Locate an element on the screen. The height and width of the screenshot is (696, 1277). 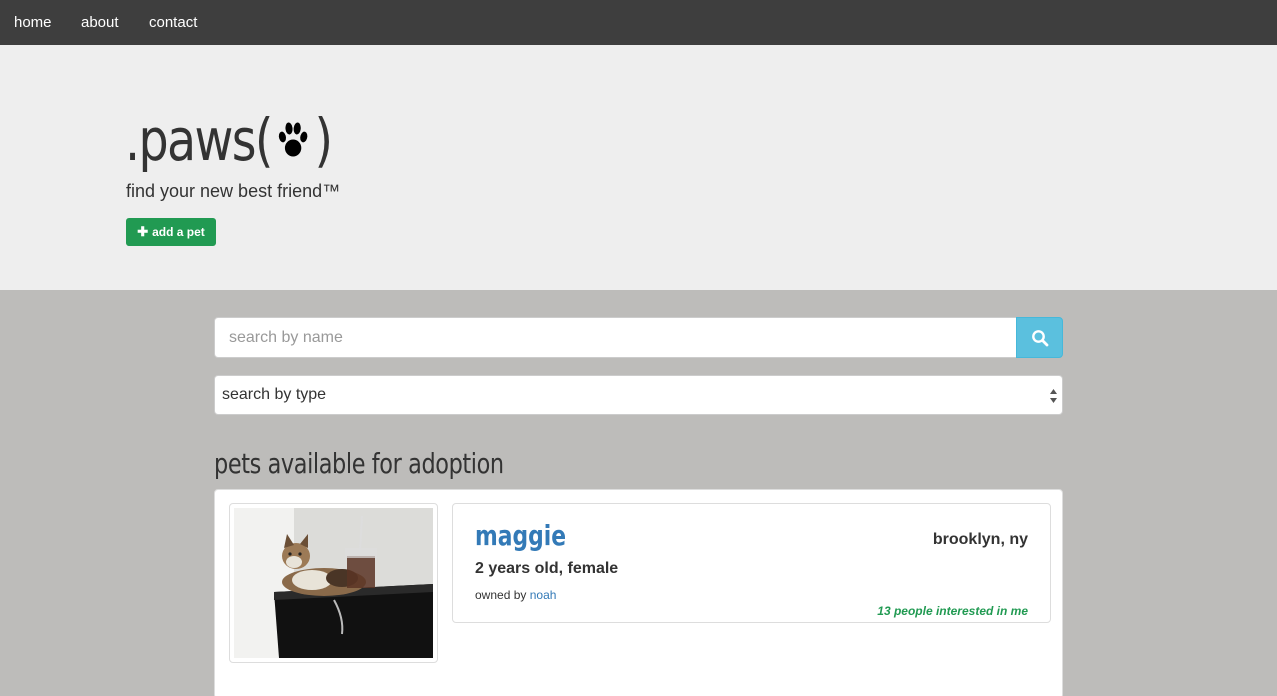
nav-contact-link: contact is located at coordinates (173, 22).